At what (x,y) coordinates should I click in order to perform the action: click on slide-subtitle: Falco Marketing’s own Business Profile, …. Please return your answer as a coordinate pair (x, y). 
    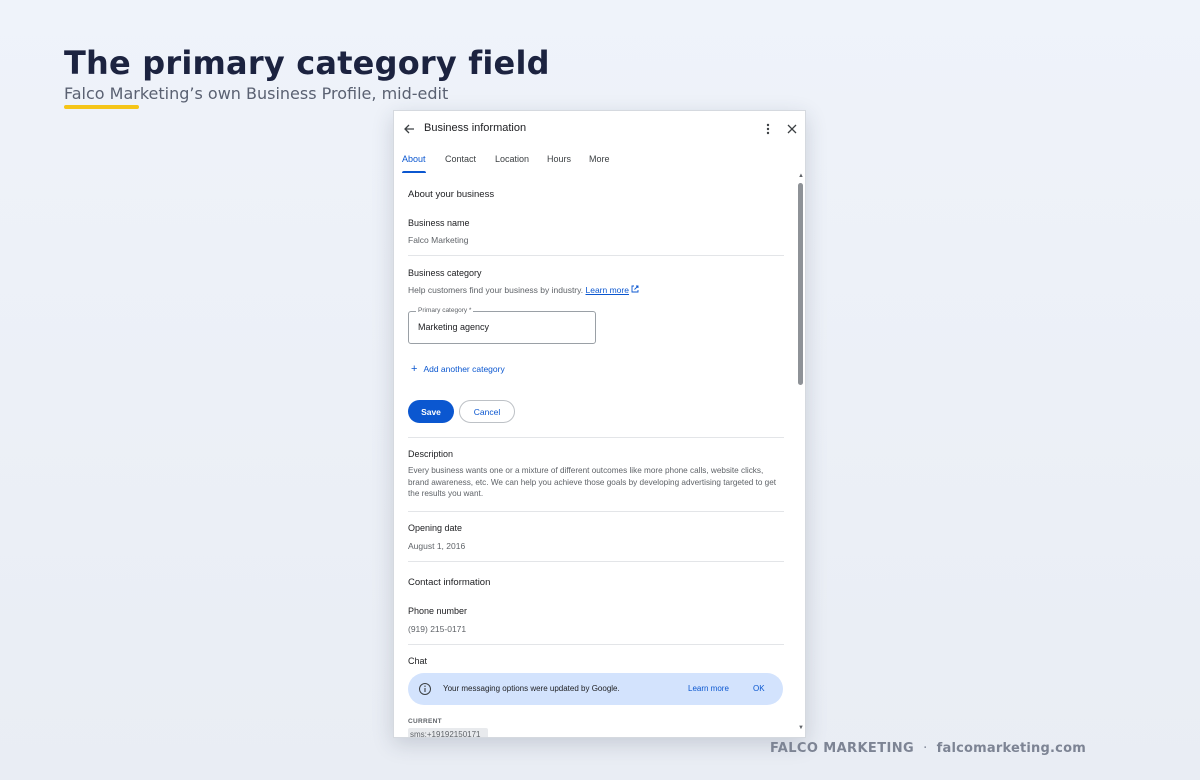
    Looking at the image, I should click on (256, 93).